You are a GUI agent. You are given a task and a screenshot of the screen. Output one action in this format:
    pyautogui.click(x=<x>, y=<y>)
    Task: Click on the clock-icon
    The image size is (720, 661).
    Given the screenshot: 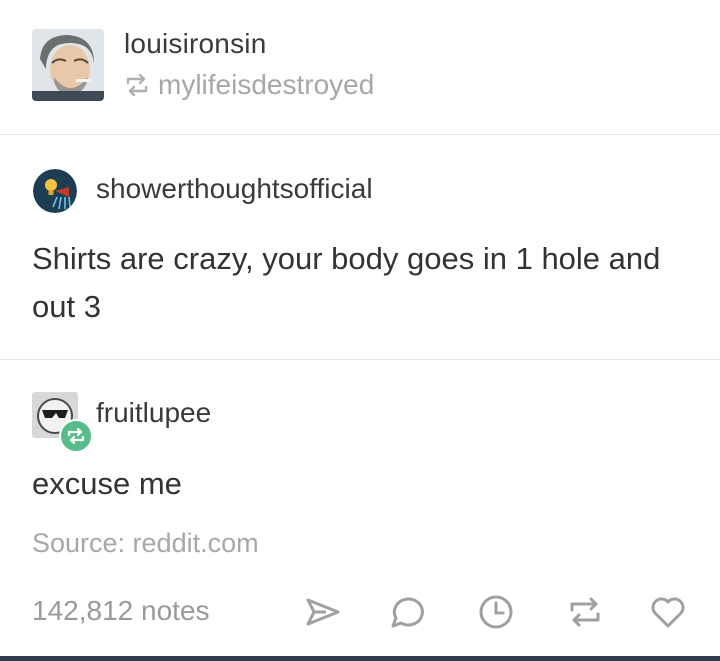 What is the action you would take?
    pyautogui.click(x=496, y=612)
    